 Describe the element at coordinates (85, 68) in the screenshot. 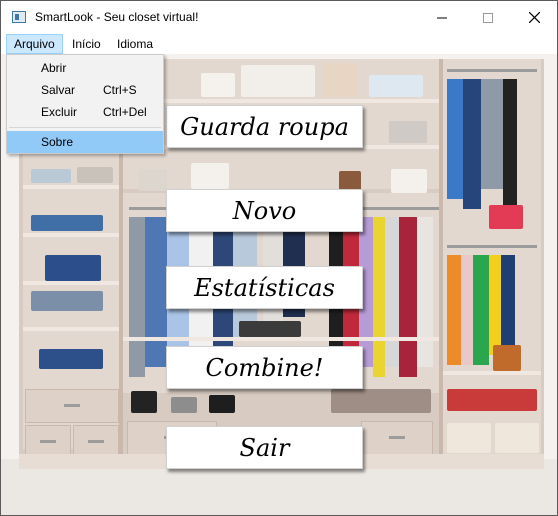

I see `menu-item-abrir: Abrir` at that location.